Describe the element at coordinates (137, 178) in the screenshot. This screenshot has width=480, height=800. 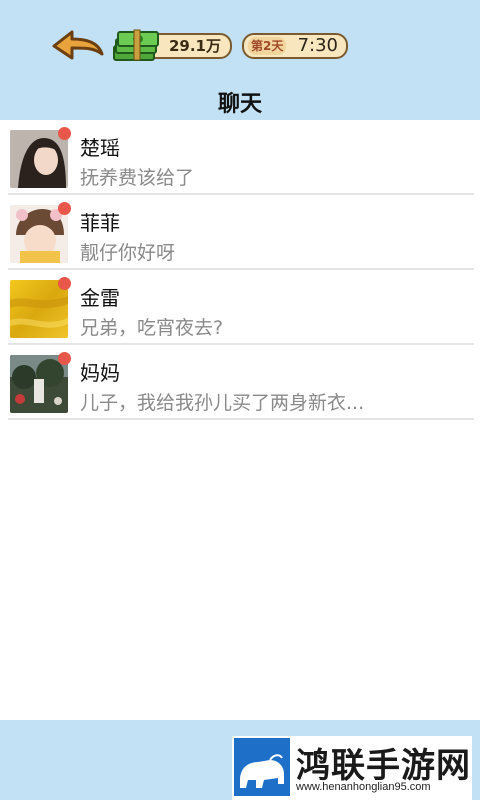
I see `message-preview: 抚养费该给了` at that location.